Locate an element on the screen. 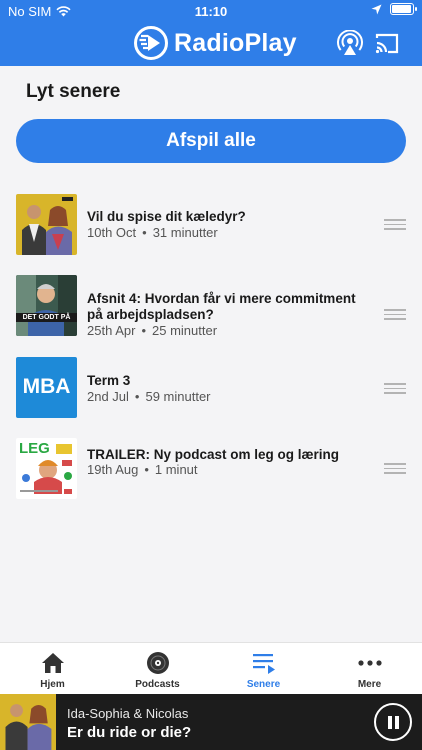  tab-senere: Senere is located at coordinates (263, 669).